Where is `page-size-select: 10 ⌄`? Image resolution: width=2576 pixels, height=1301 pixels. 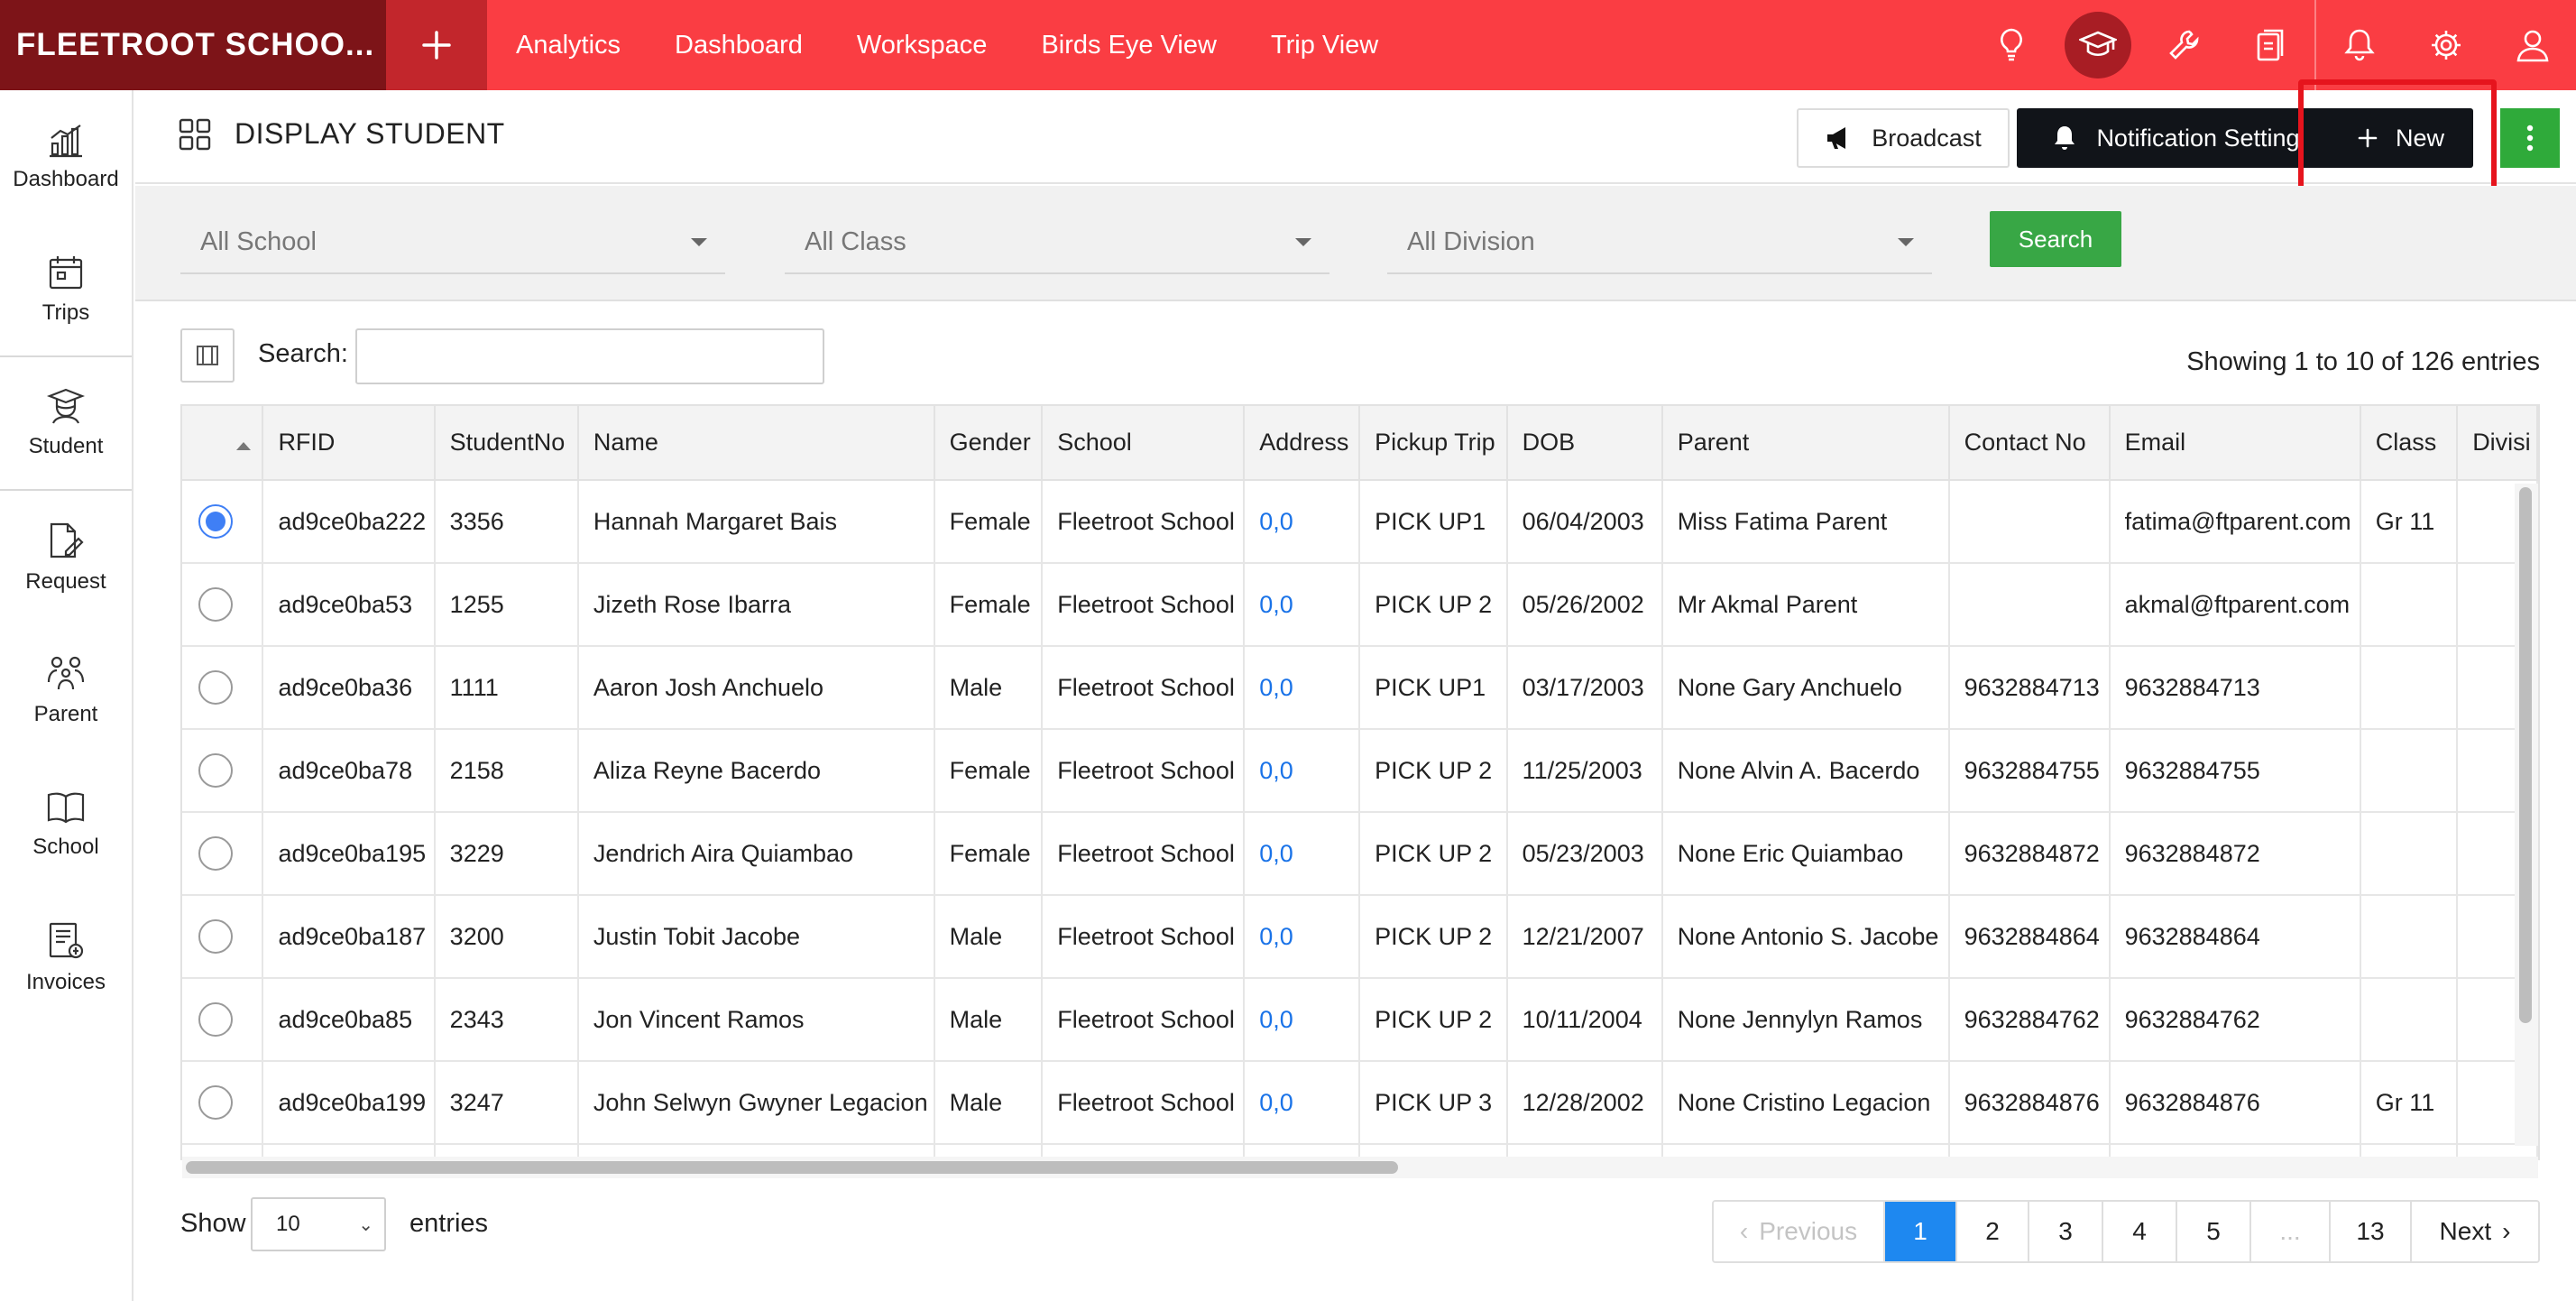
page-size-select: 10 ⌄ is located at coordinates (318, 1224).